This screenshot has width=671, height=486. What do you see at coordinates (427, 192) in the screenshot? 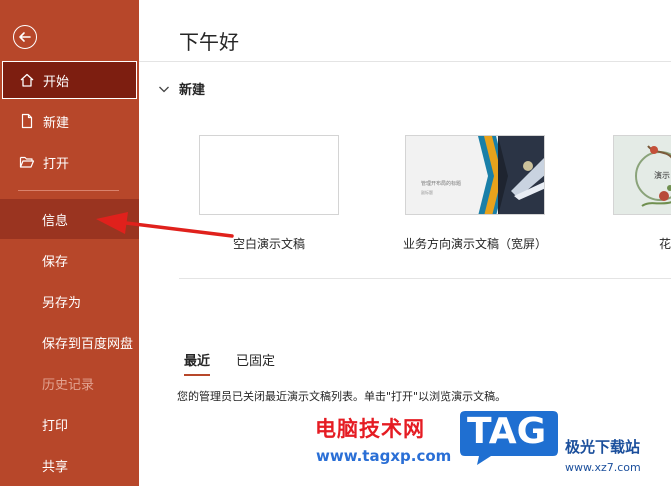
I see `business-thumbnail-subtitle: 副标题` at bounding box center [427, 192].